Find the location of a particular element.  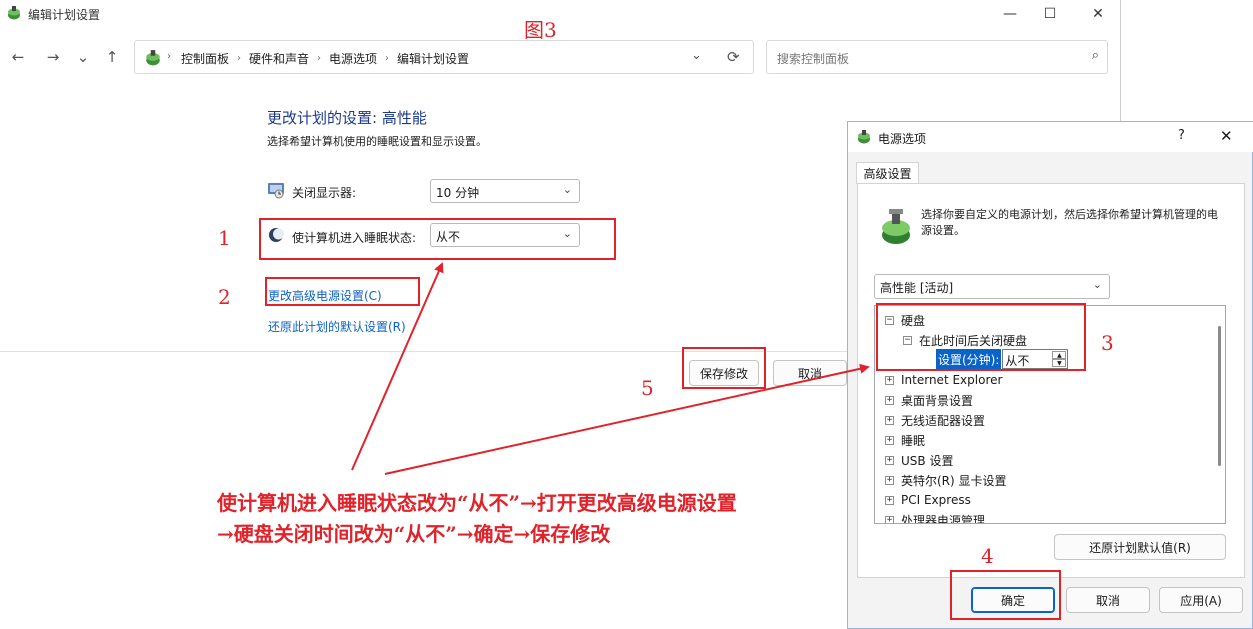

apply-button: 应用(A) is located at coordinates (1201, 600).